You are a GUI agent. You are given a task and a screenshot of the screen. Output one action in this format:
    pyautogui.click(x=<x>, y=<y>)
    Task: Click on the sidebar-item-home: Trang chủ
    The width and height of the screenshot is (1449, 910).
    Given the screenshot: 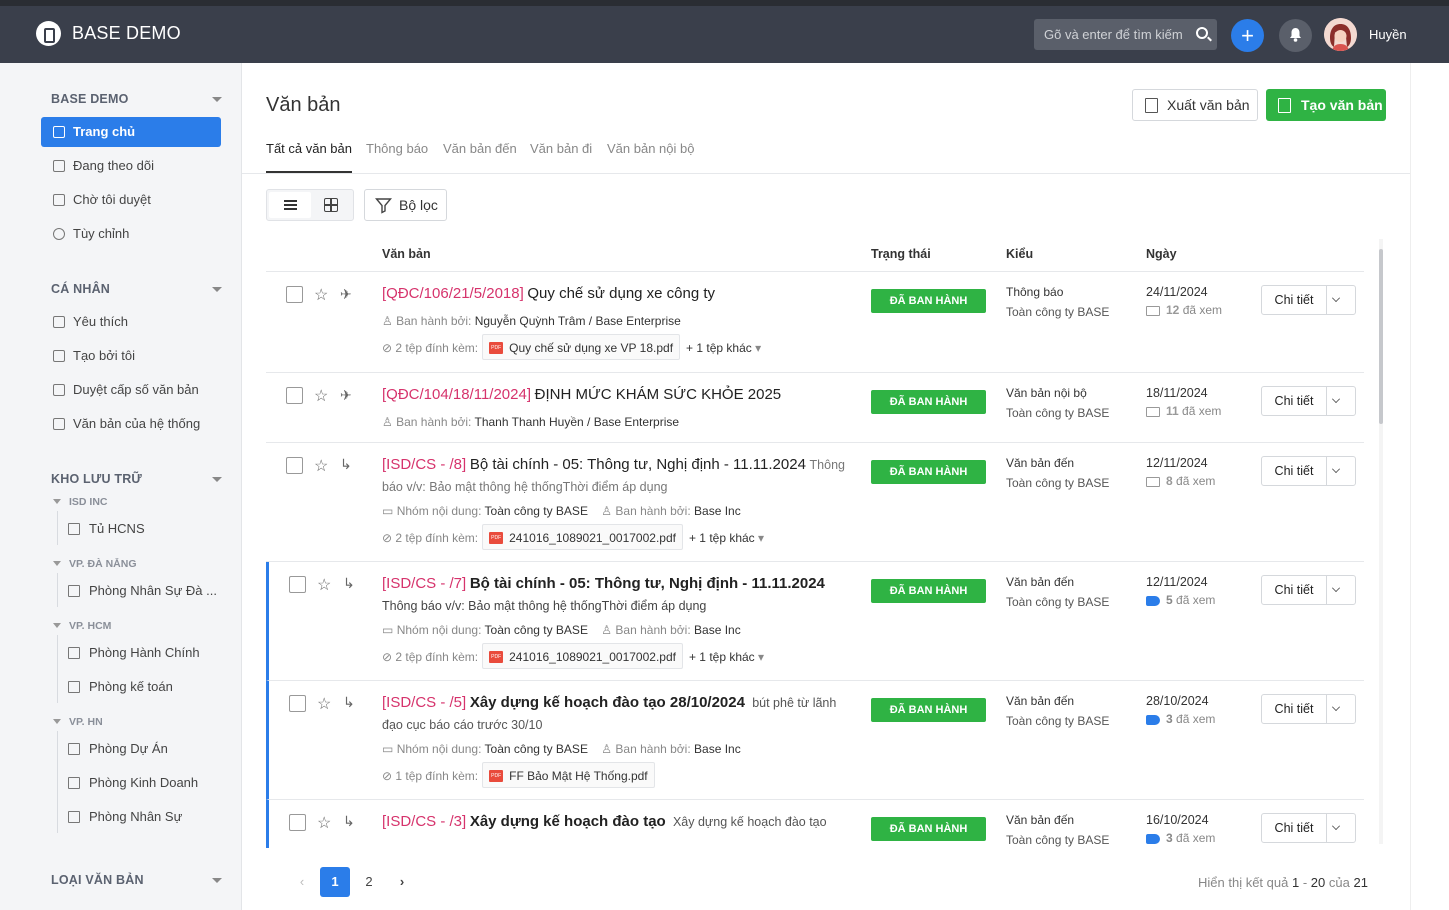 What is the action you would take?
    pyautogui.click(x=131, y=132)
    